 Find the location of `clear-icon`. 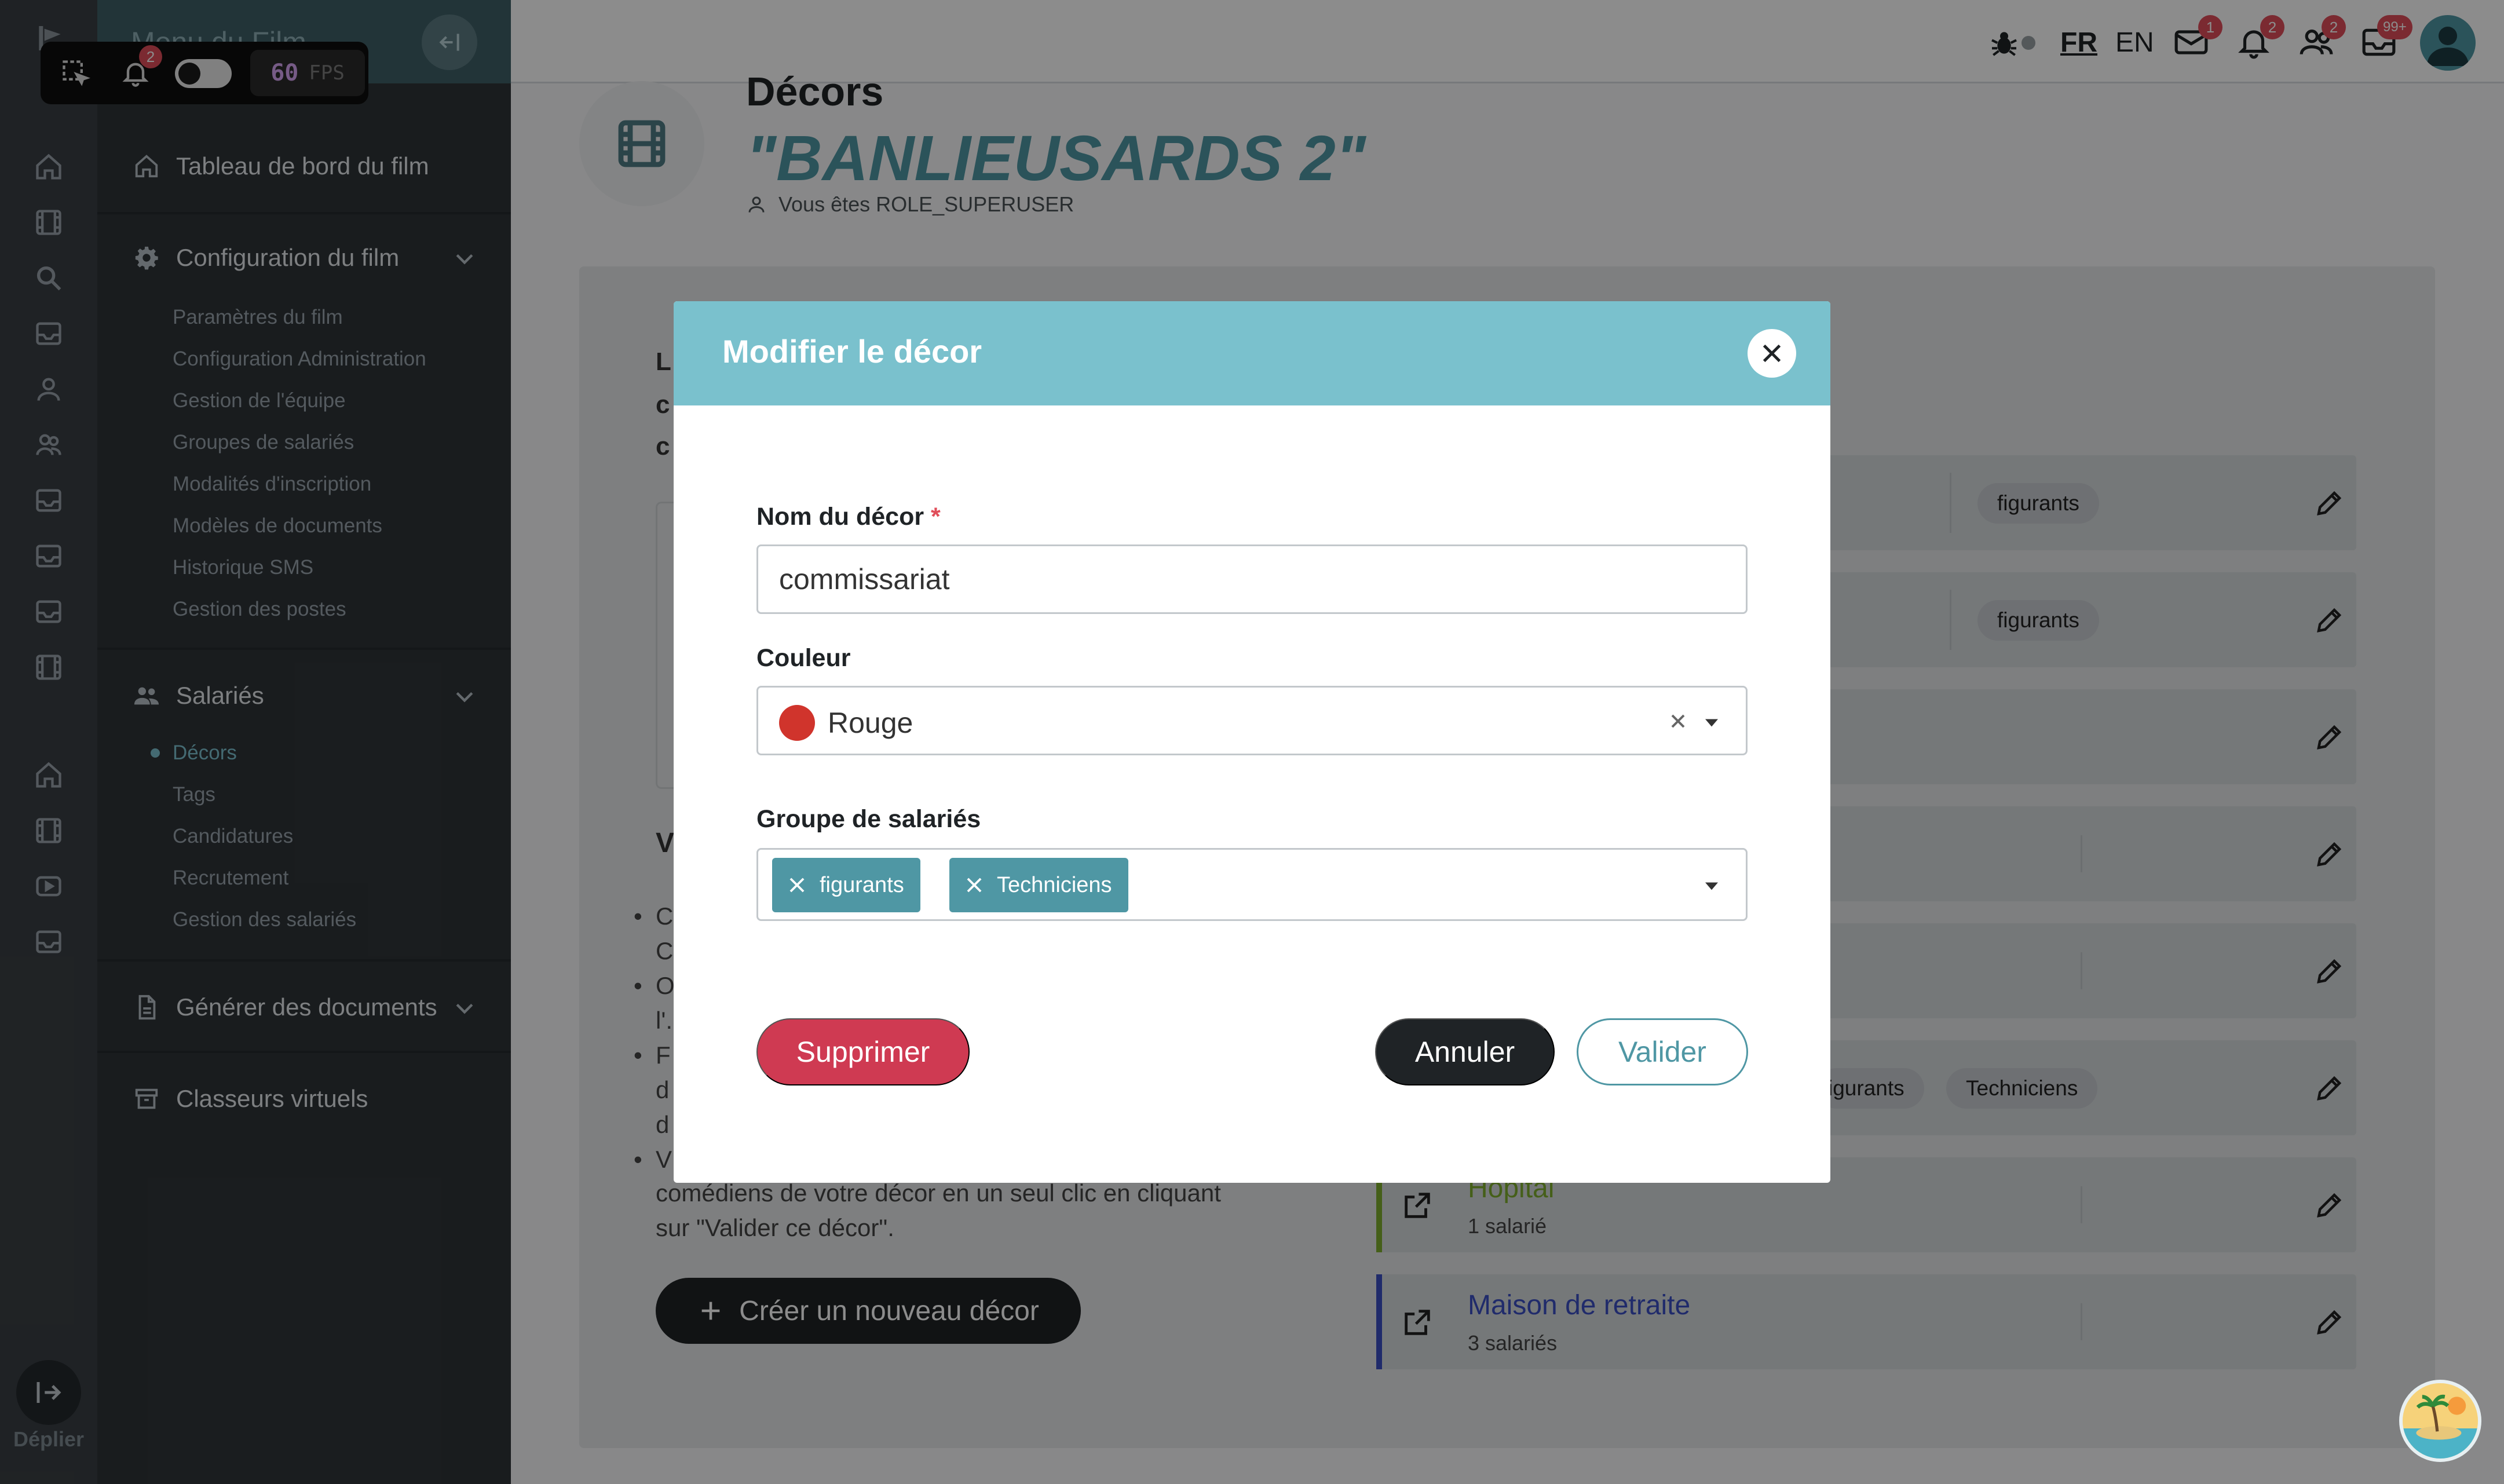

clear-icon is located at coordinates (1678, 721).